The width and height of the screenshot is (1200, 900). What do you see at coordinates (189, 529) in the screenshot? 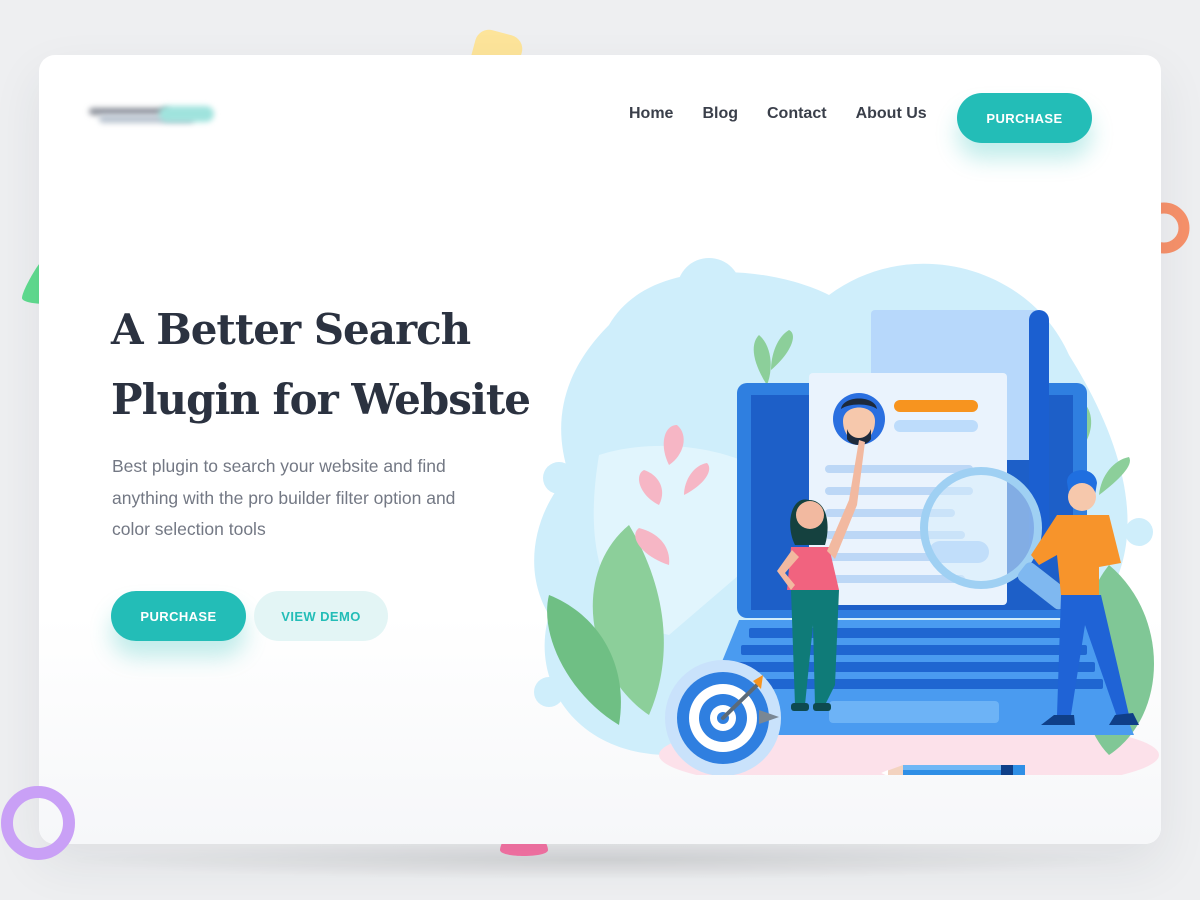
I see `hero-subtitle-line-3: color selection tools` at bounding box center [189, 529].